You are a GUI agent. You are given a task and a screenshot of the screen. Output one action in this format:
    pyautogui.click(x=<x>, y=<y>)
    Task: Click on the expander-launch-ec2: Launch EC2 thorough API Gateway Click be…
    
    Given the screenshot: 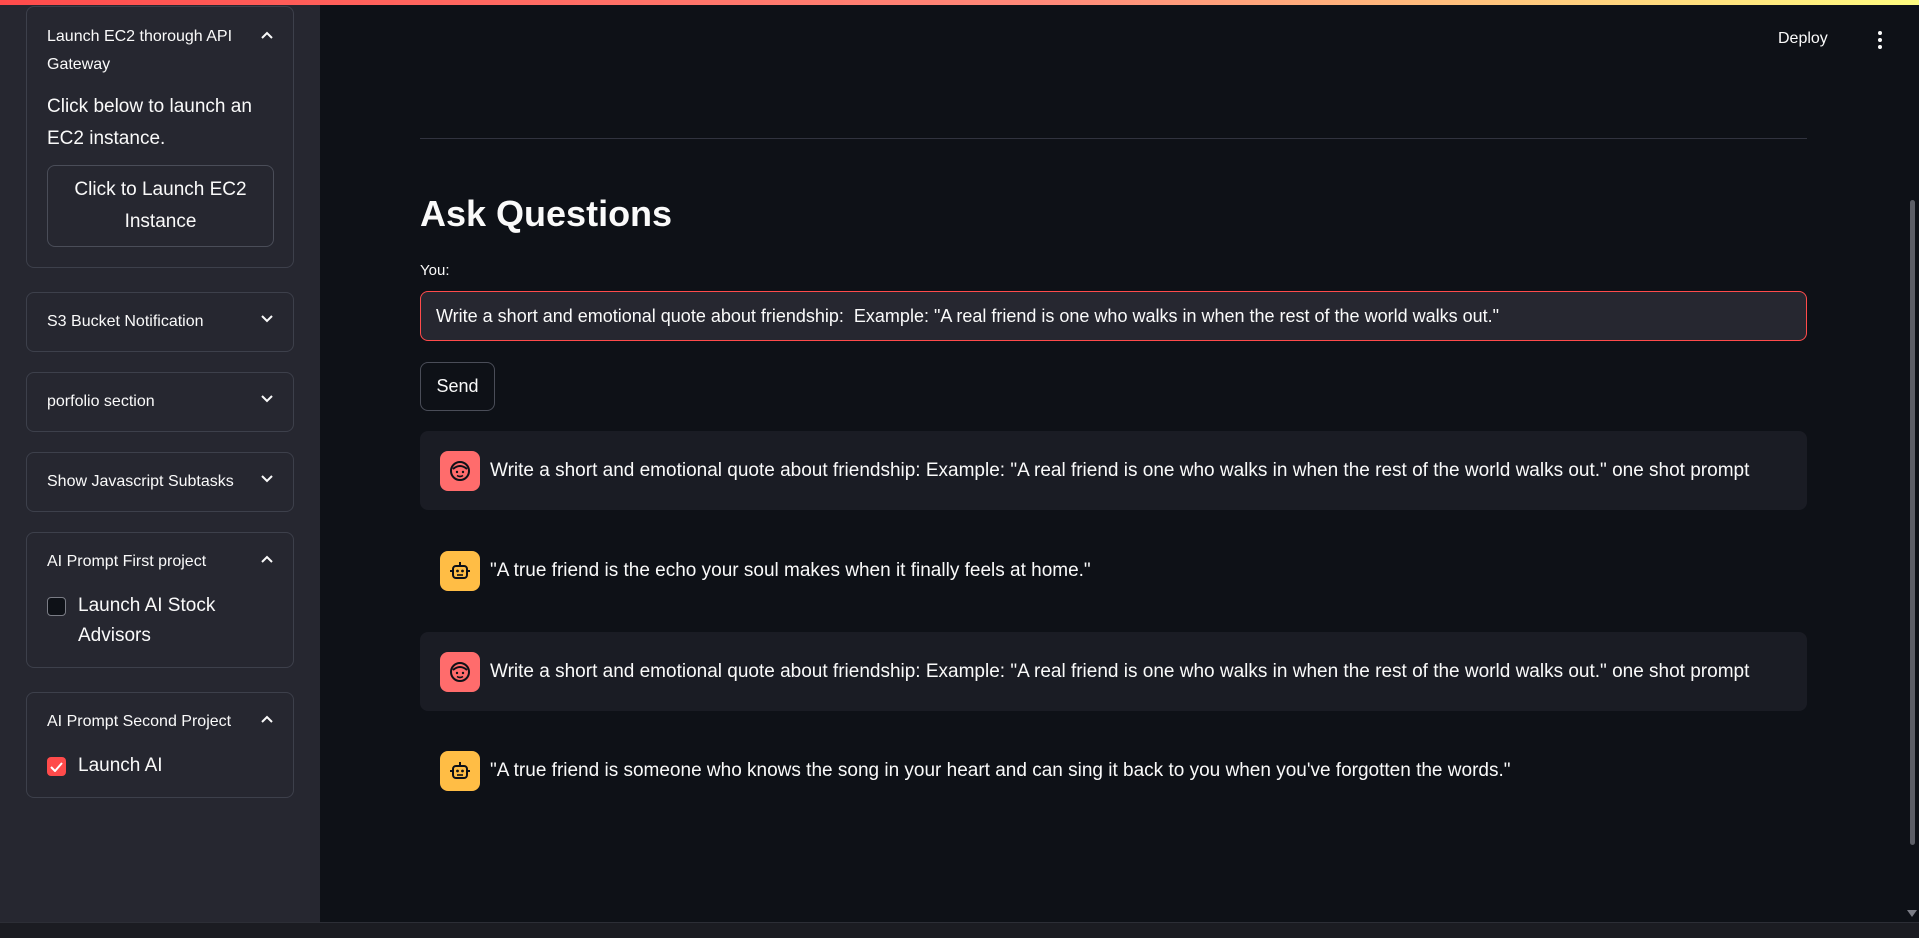 What is the action you would take?
    pyautogui.click(x=160, y=137)
    